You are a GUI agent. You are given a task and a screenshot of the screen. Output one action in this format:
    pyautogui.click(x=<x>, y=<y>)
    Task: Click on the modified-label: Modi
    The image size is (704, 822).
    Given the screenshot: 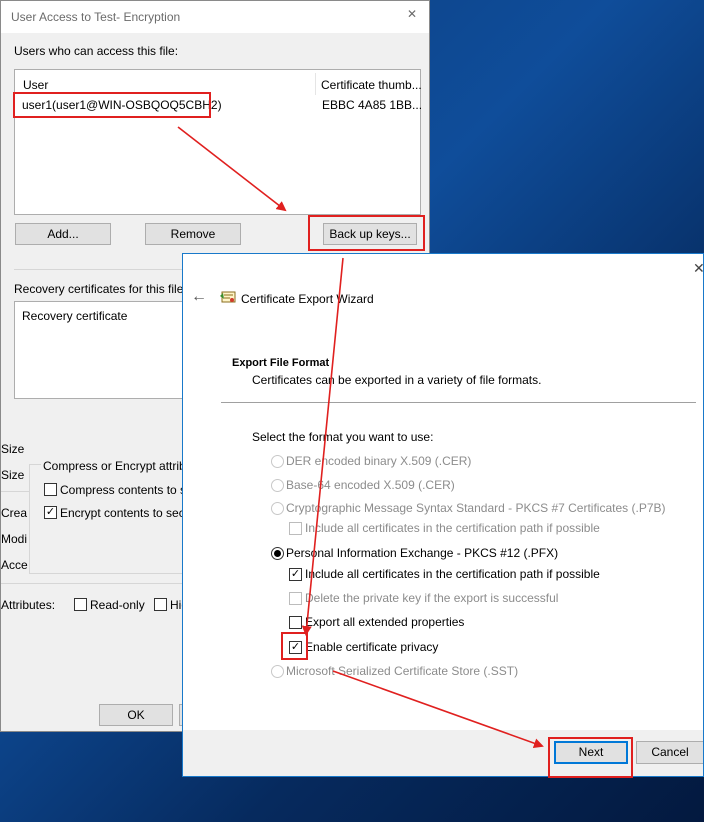 What is the action you would take?
    pyautogui.click(x=14, y=539)
    